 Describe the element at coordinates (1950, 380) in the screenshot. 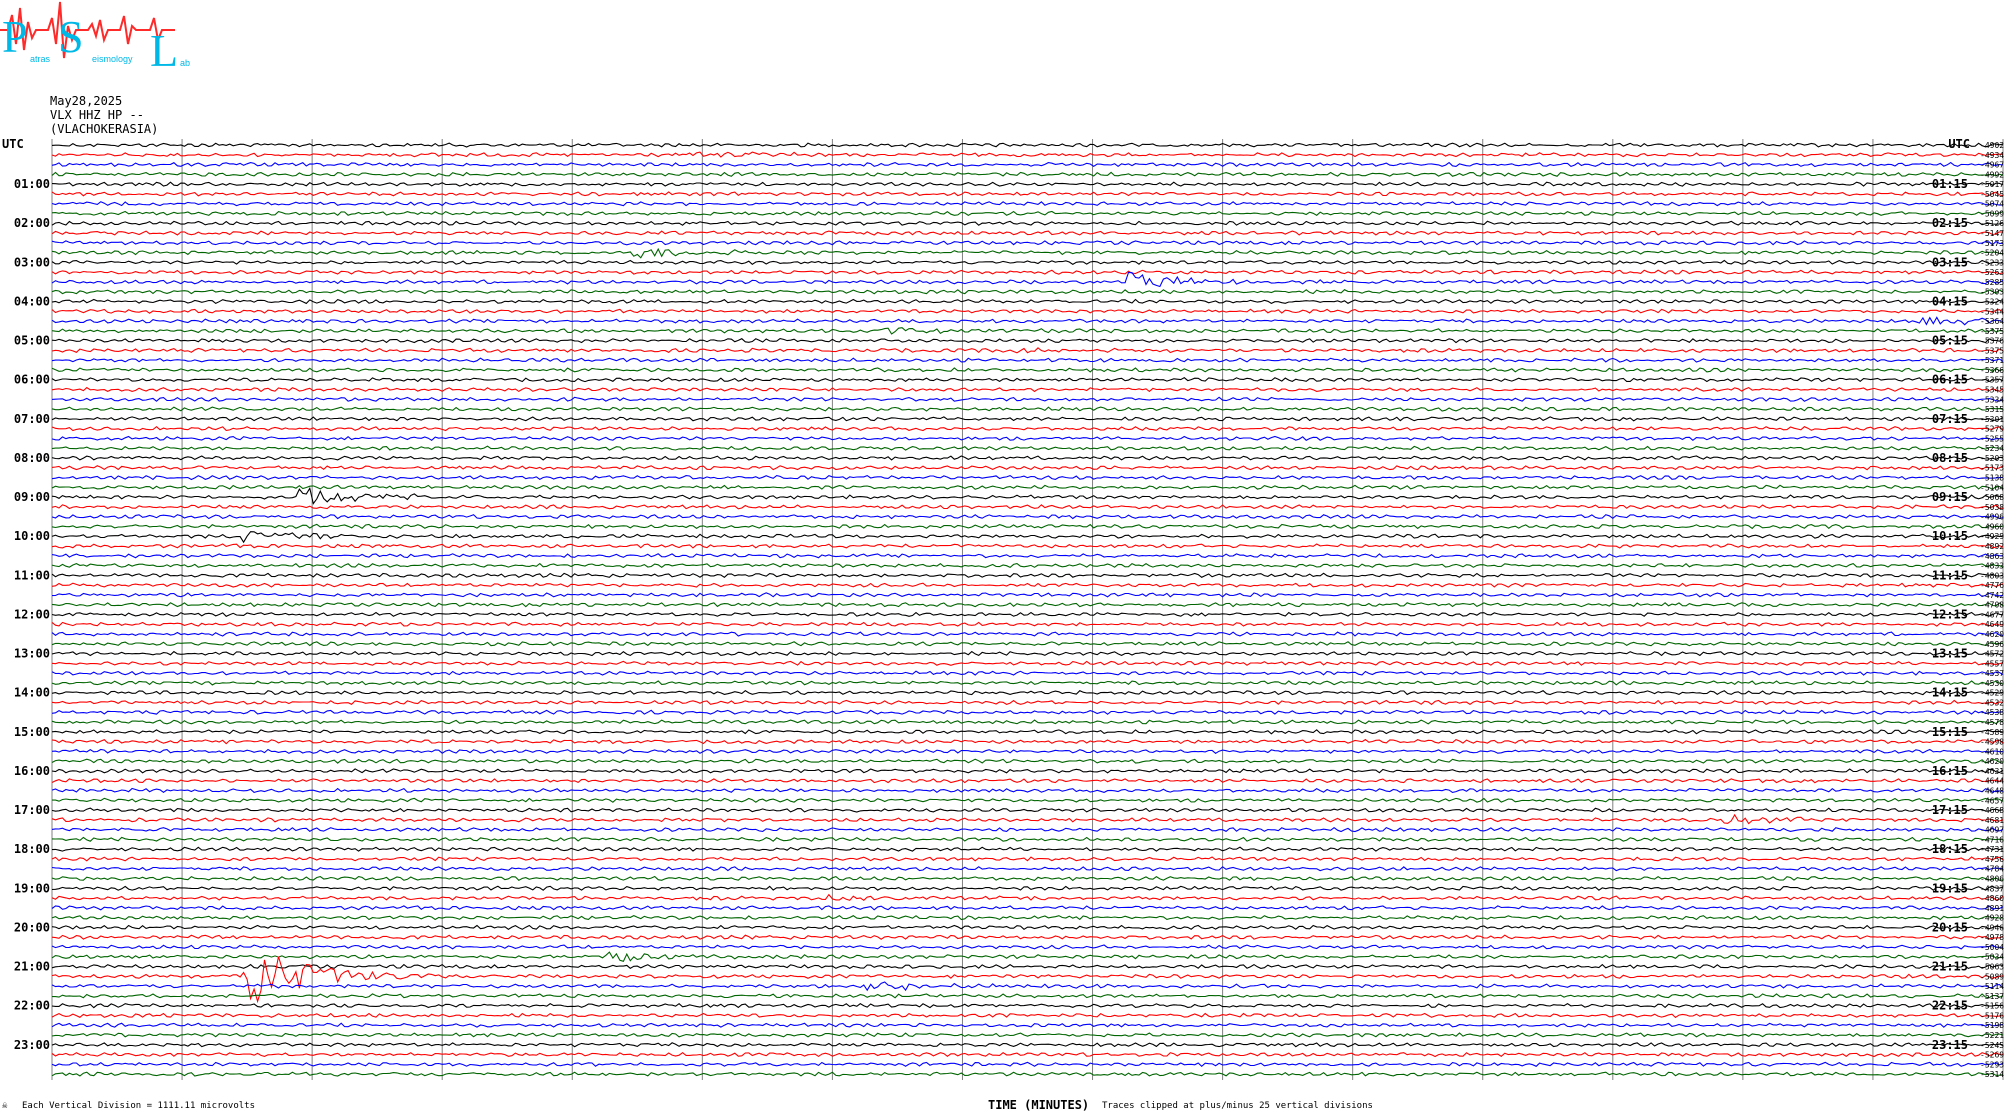

I see `right-hour-label-0615: 06:15` at that location.